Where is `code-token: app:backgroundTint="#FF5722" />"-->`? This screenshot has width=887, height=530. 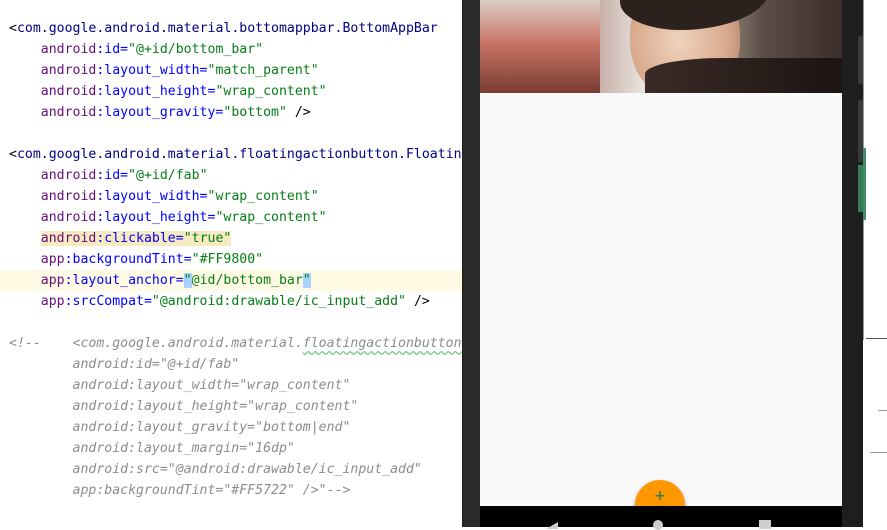
code-token: app:backgroundTint="#FF5722" />"--> is located at coordinates (179, 490).